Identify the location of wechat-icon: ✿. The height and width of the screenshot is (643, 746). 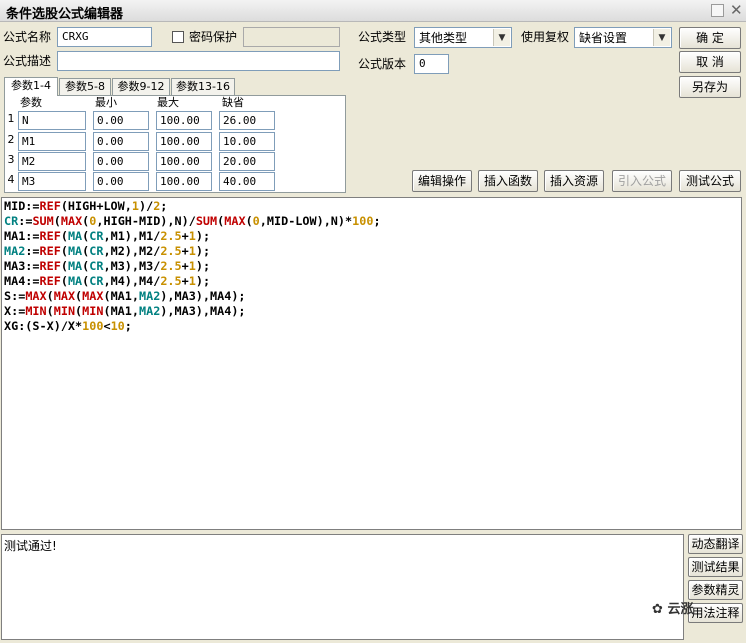
(657, 609).